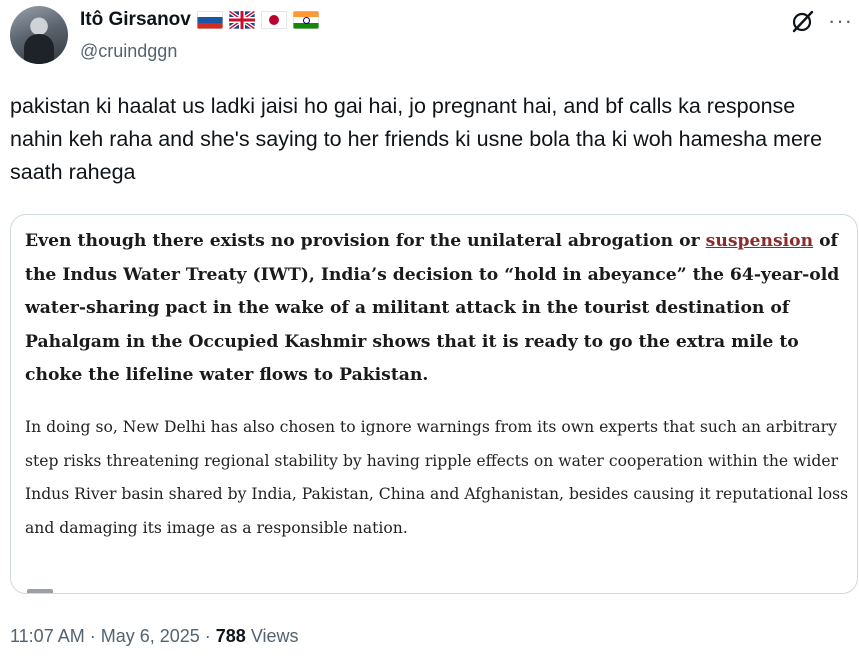 The image size is (859, 663). Describe the element at coordinates (40, 591) in the screenshot. I see `image-scroll-indicator` at that location.